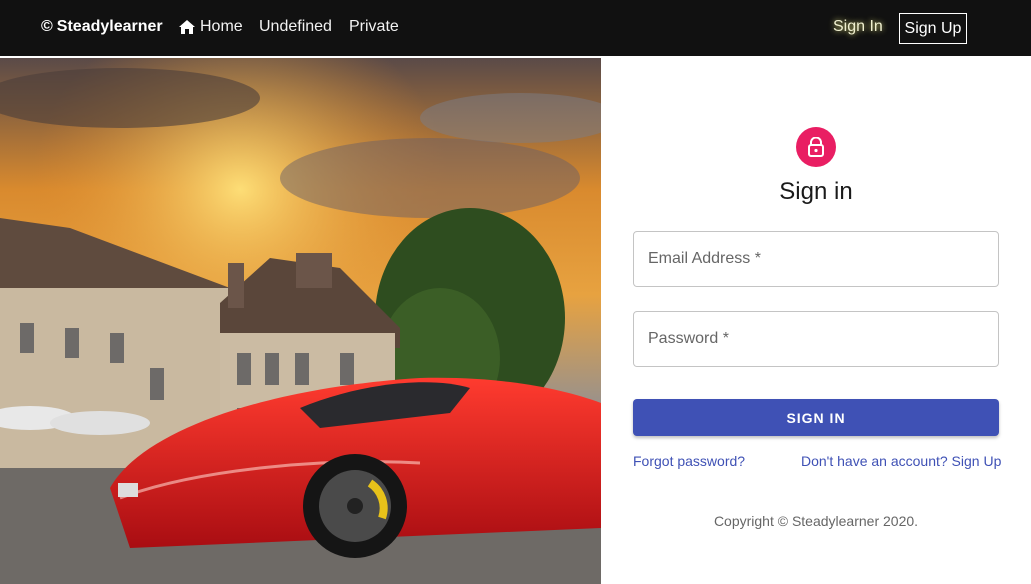 The height and width of the screenshot is (584, 1031). I want to click on nav-home-link: Home, so click(210, 27).